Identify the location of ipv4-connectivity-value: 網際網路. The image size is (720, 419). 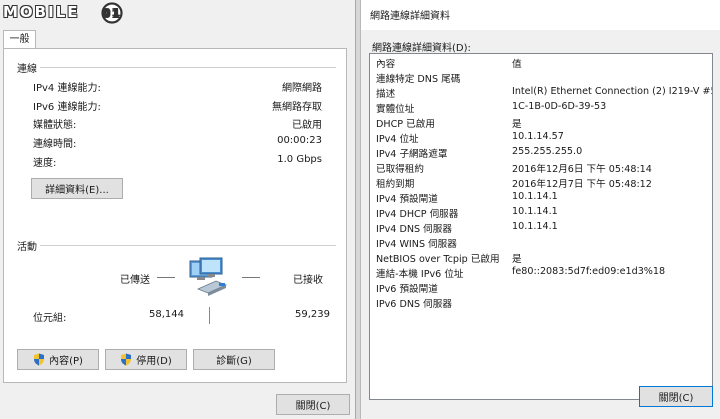
(302, 88).